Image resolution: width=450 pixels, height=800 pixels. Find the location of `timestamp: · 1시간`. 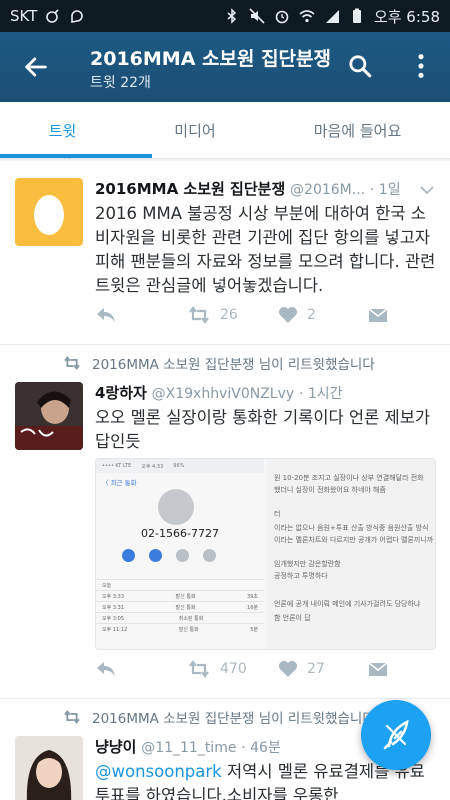

timestamp: · 1시간 is located at coordinates (320, 394).